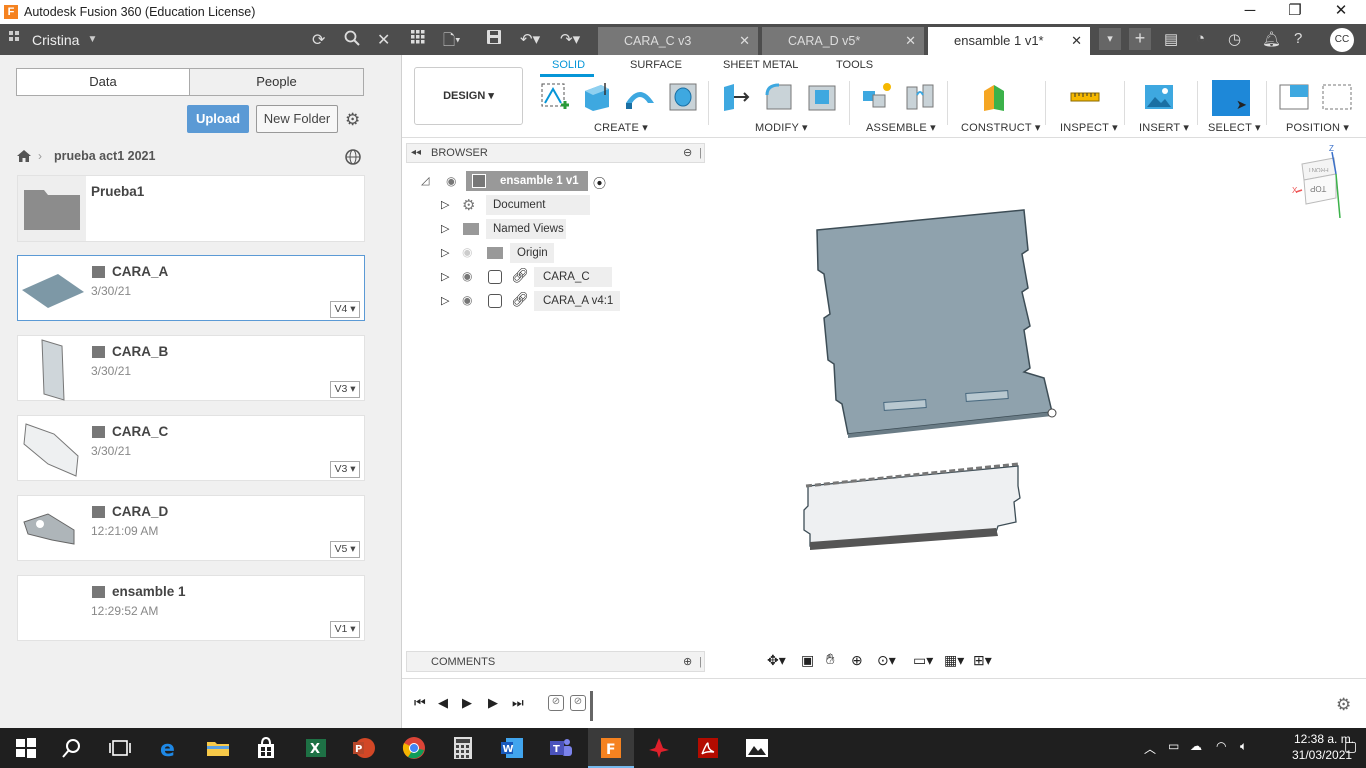 The width and height of the screenshot is (1366, 768). Describe the element at coordinates (452, 42) in the screenshot. I see `file-menu-icon: 🗋▾` at that location.